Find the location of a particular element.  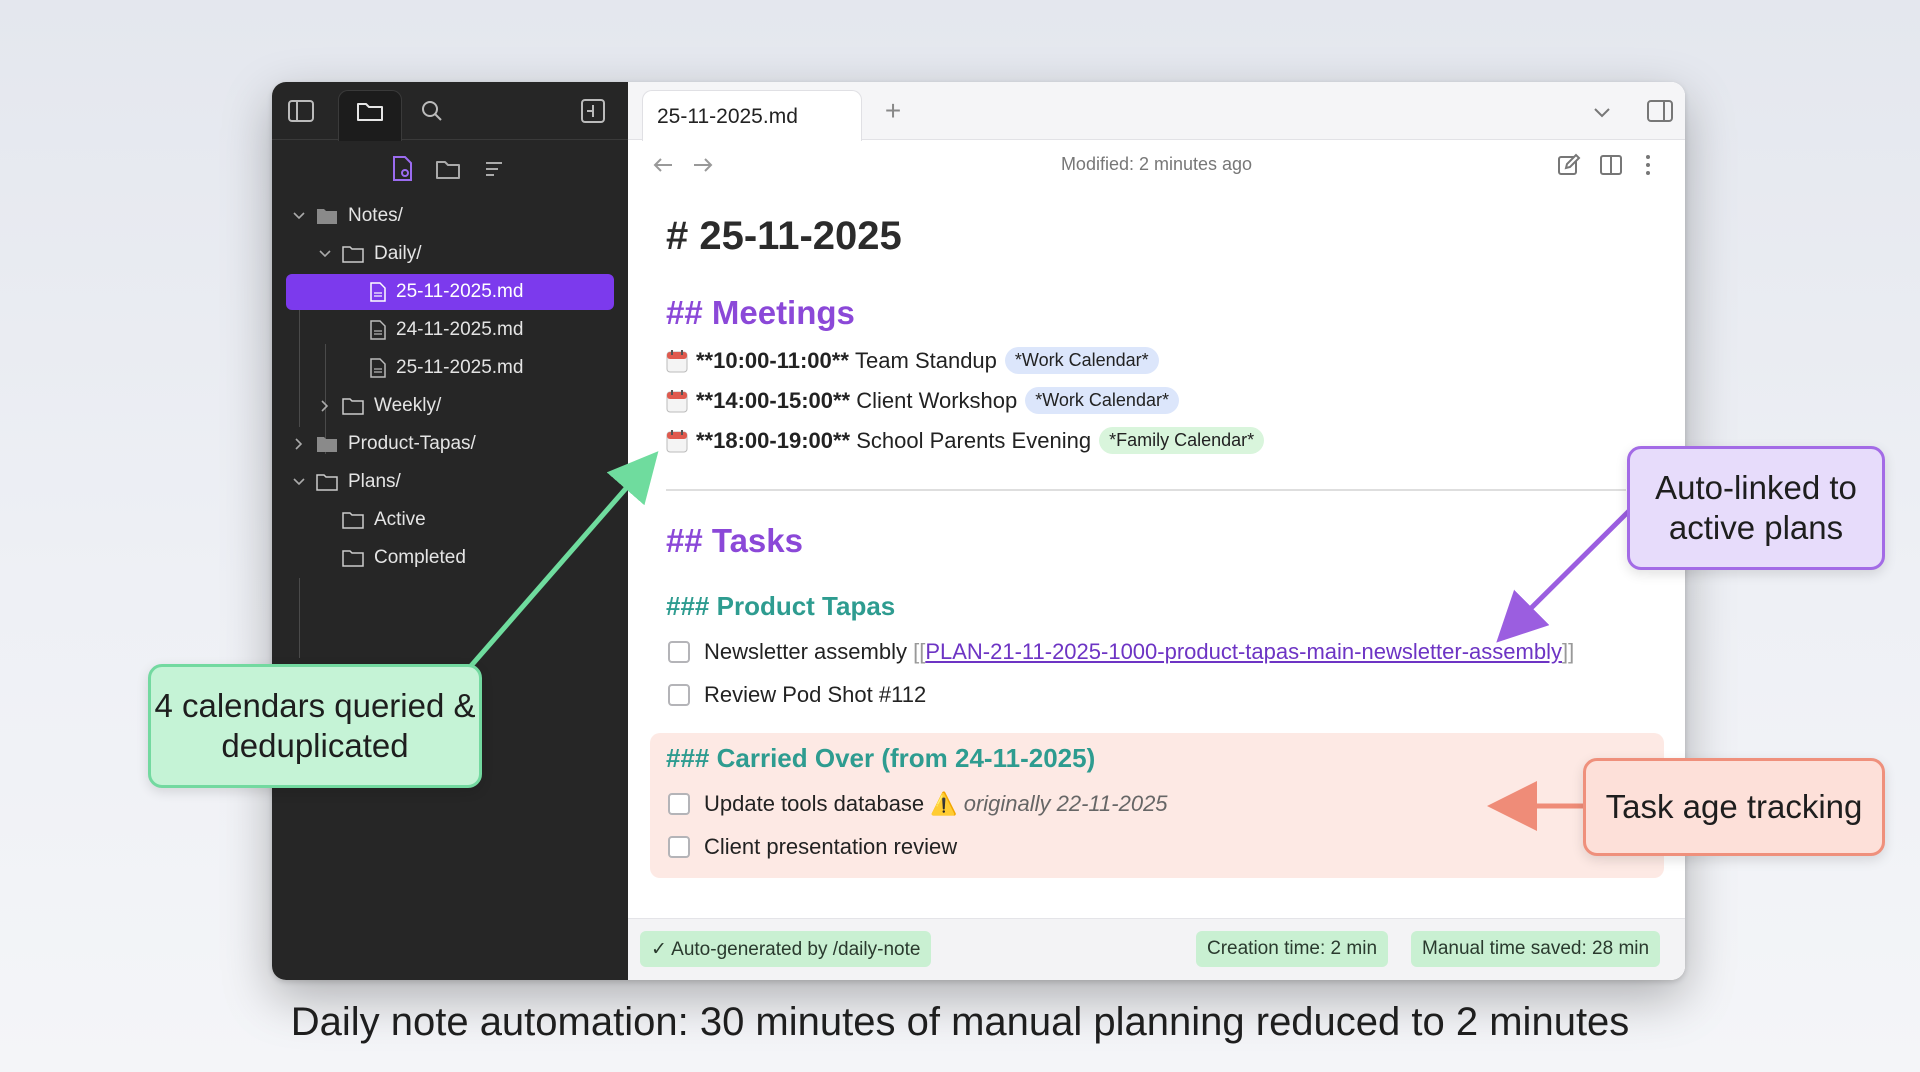

tree-folder-completed: Completed is located at coordinates (404, 558).